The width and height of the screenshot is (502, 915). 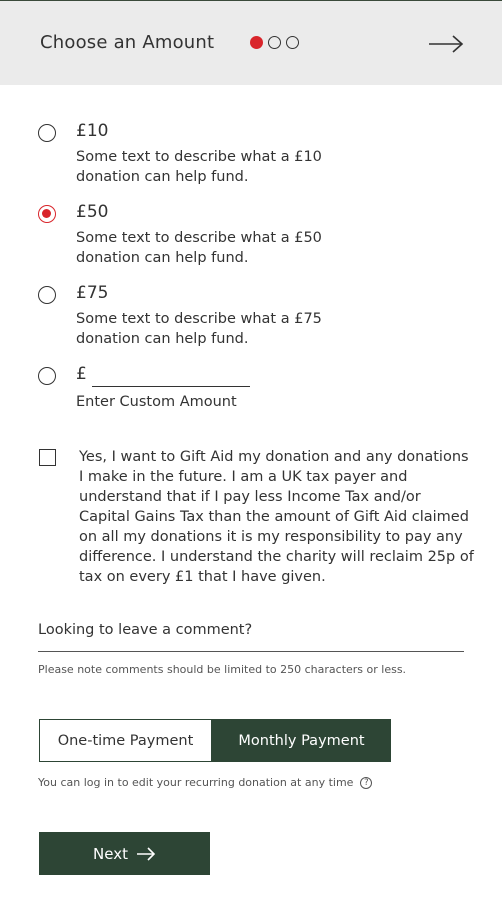 What do you see at coordinates (251, 651) in the screenshot?
I see `comment-underline` at bounding box center [251, 651].